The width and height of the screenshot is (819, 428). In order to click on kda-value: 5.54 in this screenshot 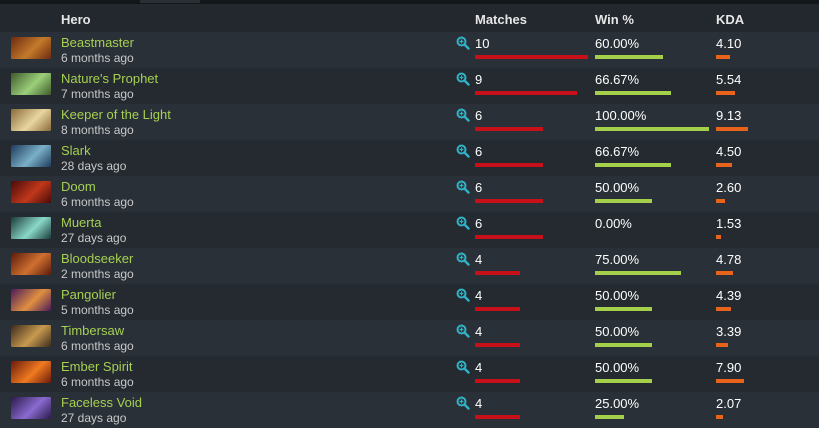, I will do `click(729, 79)`.